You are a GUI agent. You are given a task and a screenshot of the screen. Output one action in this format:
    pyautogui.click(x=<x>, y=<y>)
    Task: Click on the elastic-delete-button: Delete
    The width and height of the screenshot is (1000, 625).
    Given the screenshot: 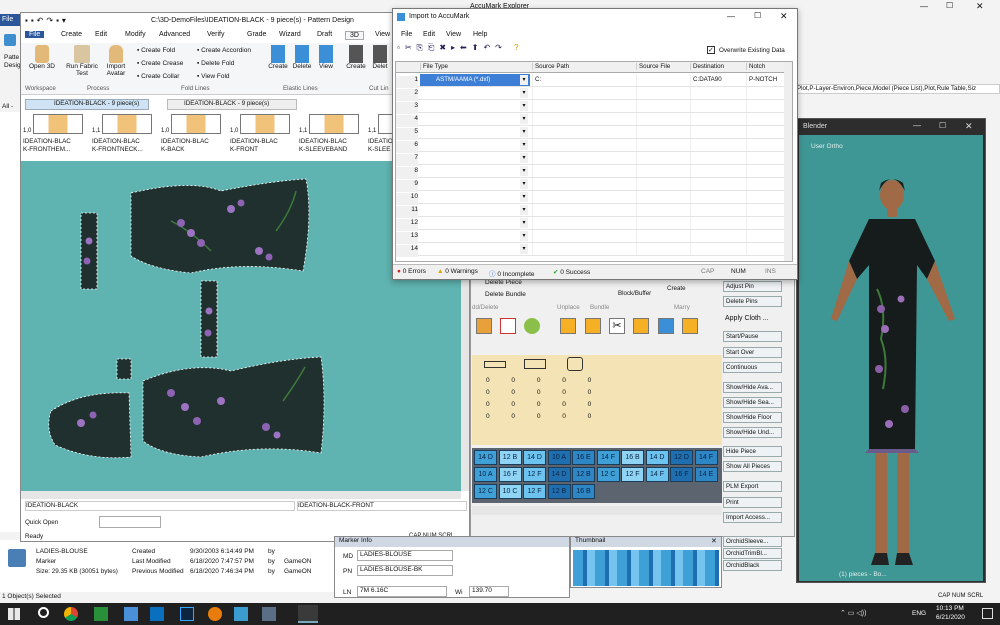 What is the action you would take?
    pyautogui.click(x=302, y=57)
    